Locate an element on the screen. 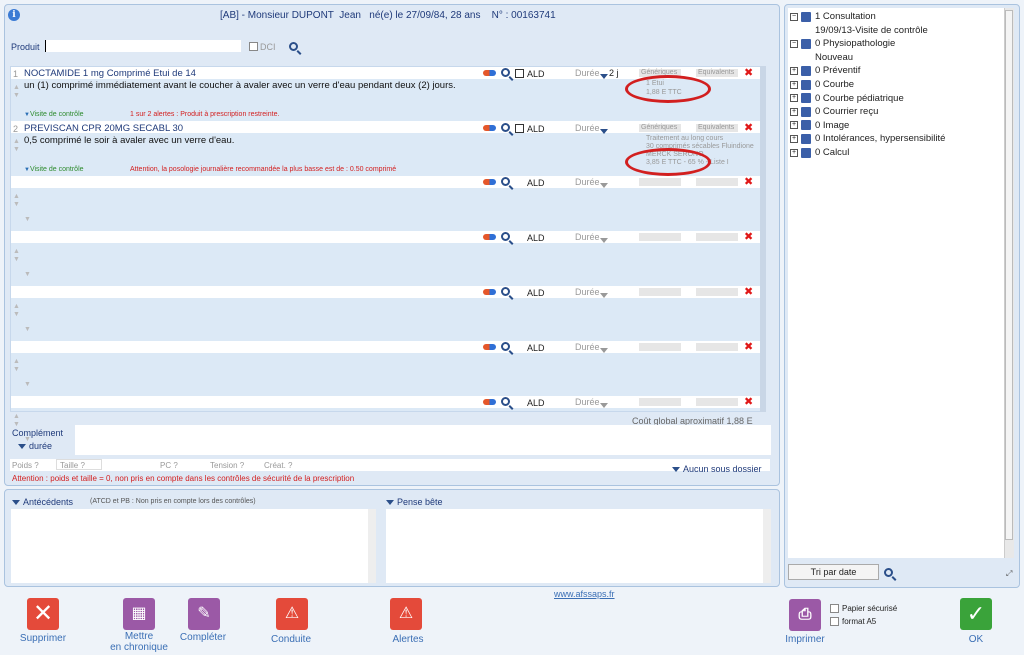  list-scrollbar is located at coordinates (763, 239).